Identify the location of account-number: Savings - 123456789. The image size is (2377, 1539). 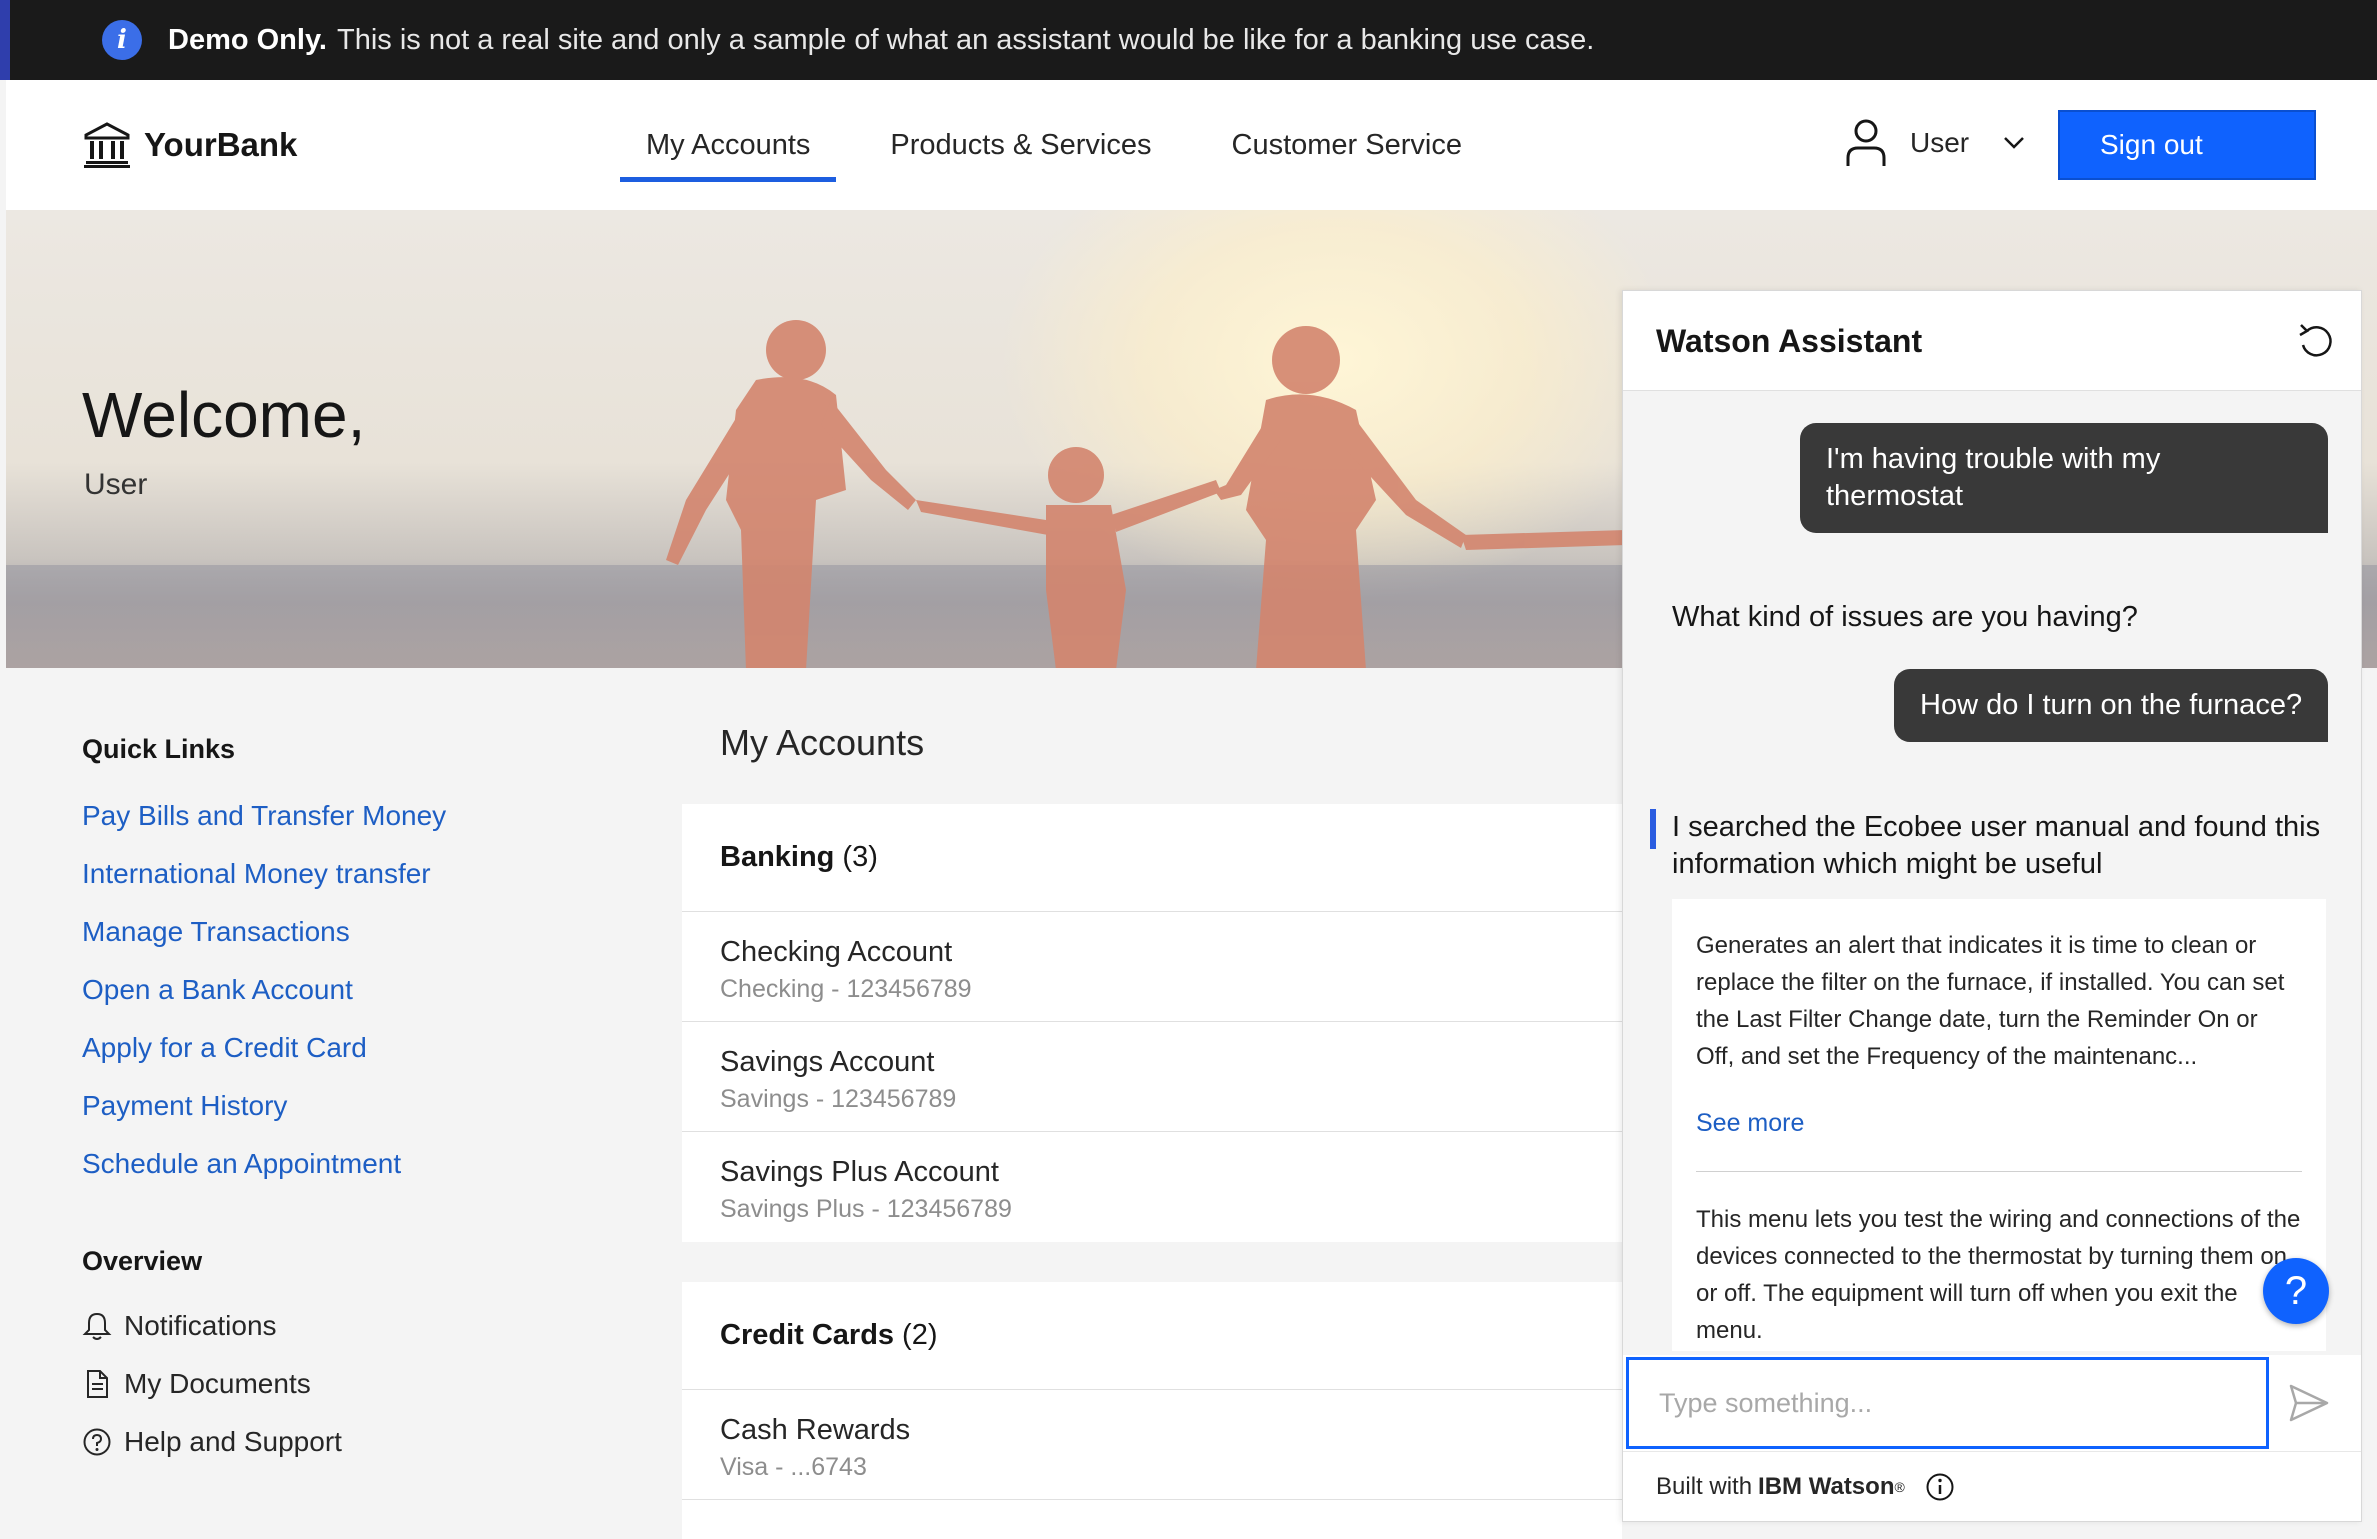
(838, 1099).